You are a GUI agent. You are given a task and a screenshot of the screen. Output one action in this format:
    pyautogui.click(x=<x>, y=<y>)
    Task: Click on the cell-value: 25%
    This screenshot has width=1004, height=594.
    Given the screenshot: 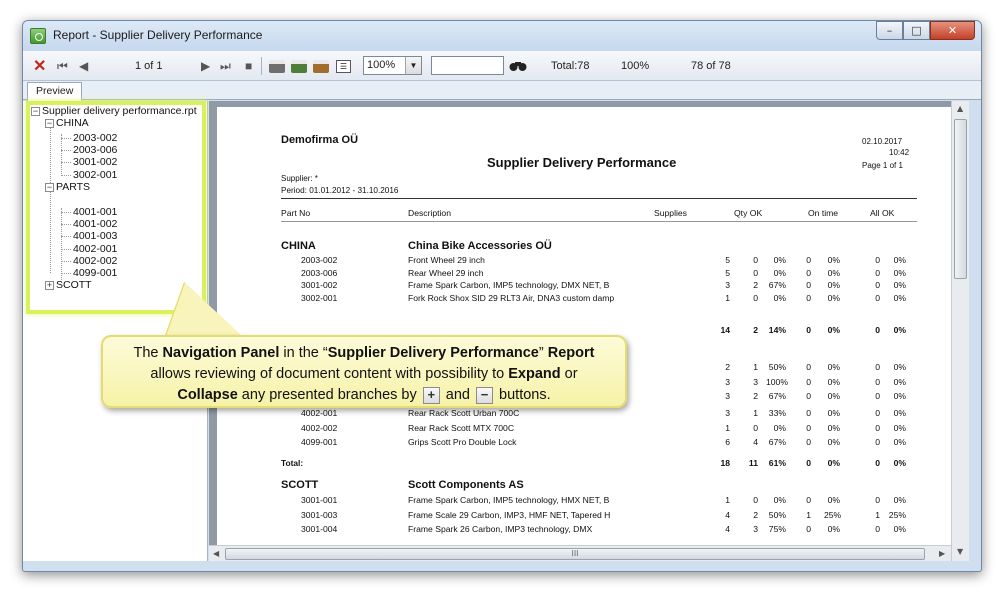 What is the action you would take?
    pyautogui.click(x=897, y=514)
    